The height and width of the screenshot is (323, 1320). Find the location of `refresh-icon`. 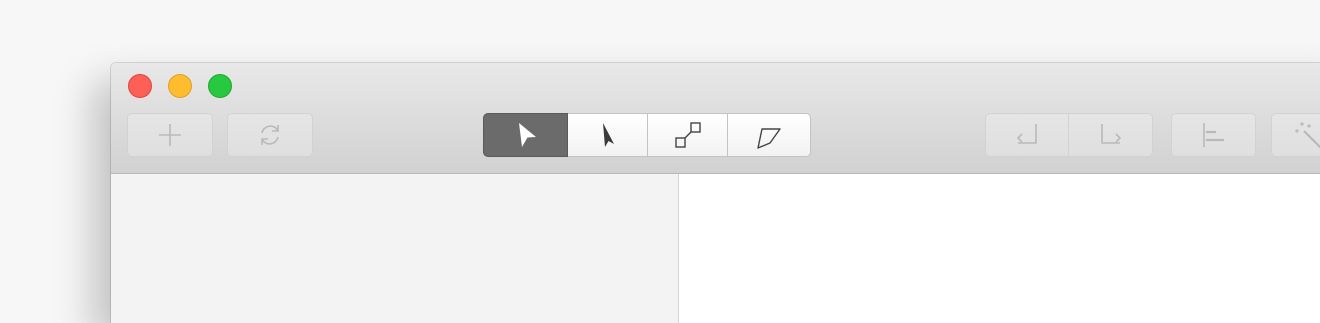

refresh-icon is located at coordinates (270, 135).